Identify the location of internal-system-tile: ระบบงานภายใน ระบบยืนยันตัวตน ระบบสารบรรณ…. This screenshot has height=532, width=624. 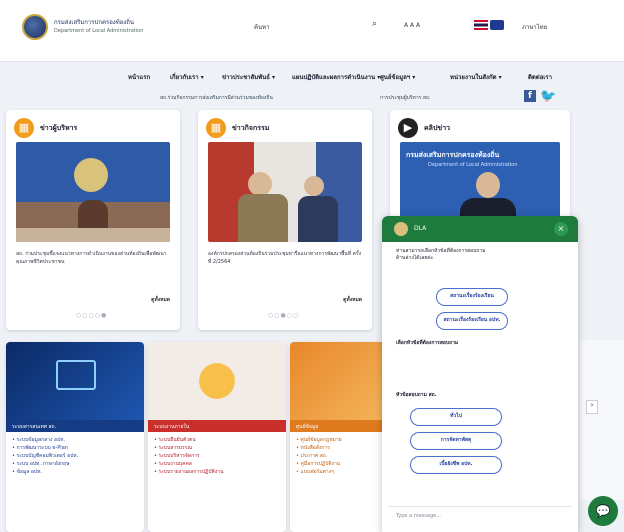
(217, 437).